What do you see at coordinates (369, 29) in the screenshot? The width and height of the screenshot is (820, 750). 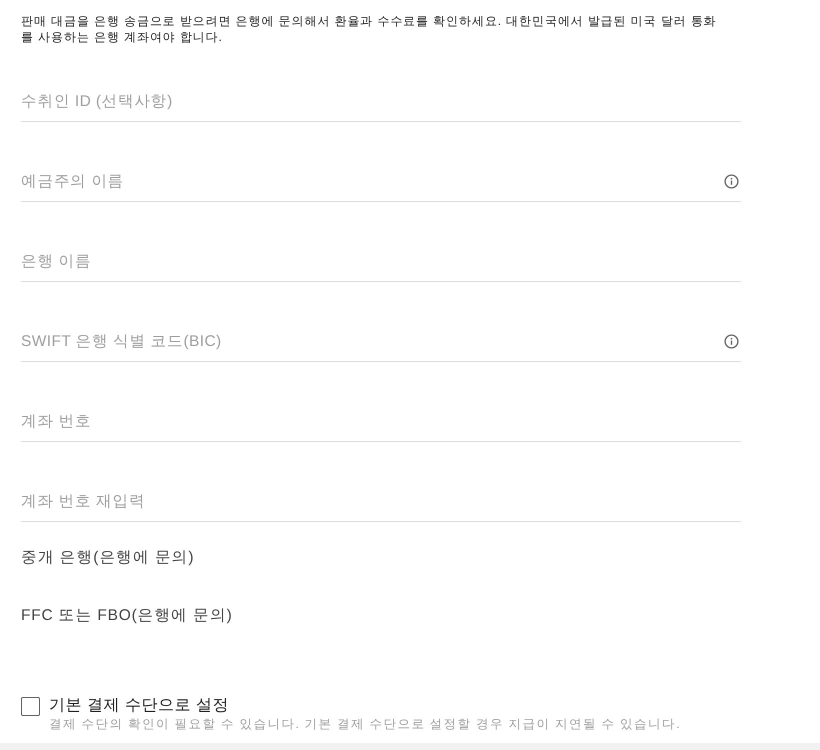 I see `intro-text: 판매 대금을 은행 송금으로 받으려면 은행에 문의해서 환율과 수수료를 확인하세요. 대한민국에서 발급된 미국 달러 통화를 사용하는 은행 계좌여야 합니다.` at bounding box center [369, 29].